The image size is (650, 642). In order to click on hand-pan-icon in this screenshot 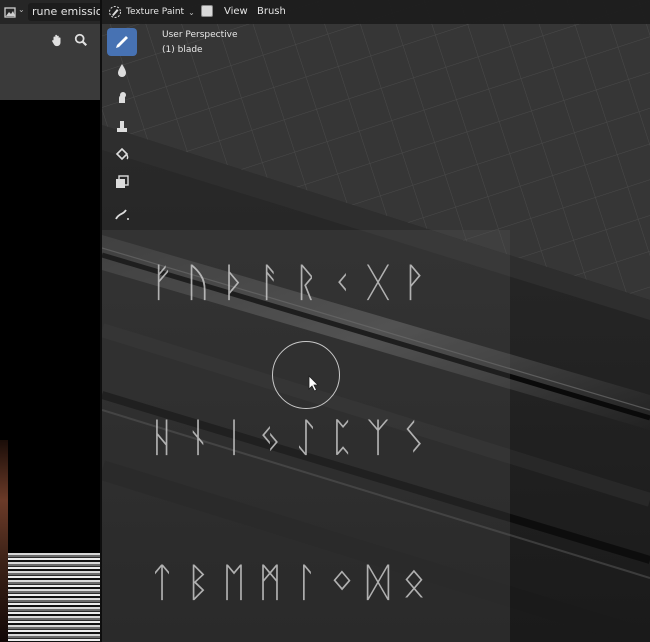, I will do `click(57, 40)`.